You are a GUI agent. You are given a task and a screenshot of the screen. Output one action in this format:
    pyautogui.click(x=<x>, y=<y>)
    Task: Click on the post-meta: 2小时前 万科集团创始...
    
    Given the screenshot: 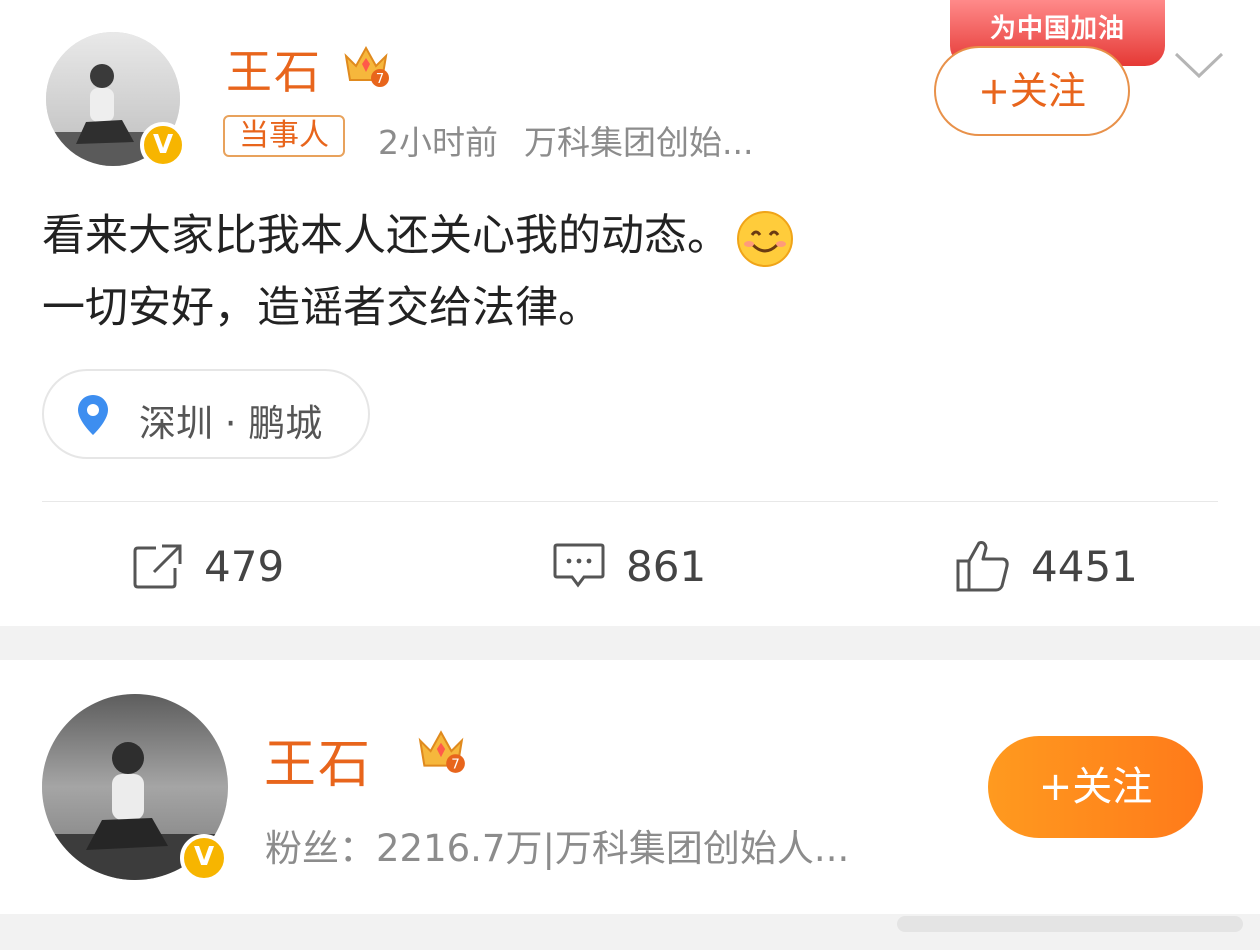 What is the action you would take?
    pyautogui.click(x=565, y=140)
    